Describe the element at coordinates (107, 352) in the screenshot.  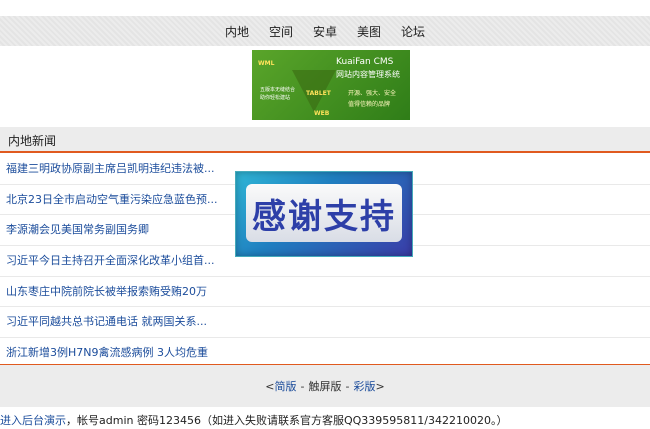
I see `news-link: 浙江新增3例H7N9禽流感病例 3人均危重` at that location.